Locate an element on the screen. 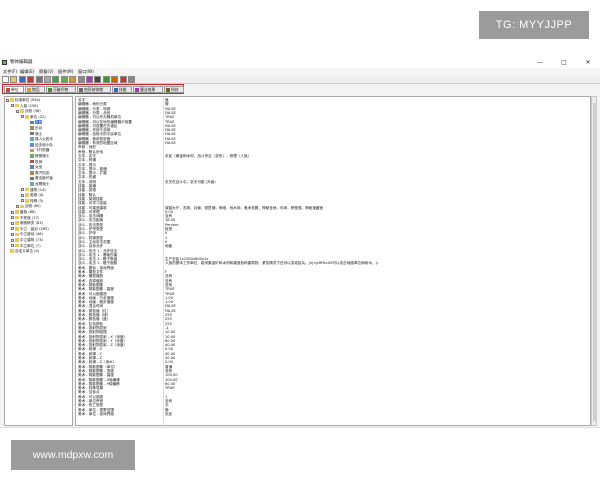 The height and width of the screenshot is (480, 600). tree-item: 龙鹰骑士 is located at coordinates (37, 184).